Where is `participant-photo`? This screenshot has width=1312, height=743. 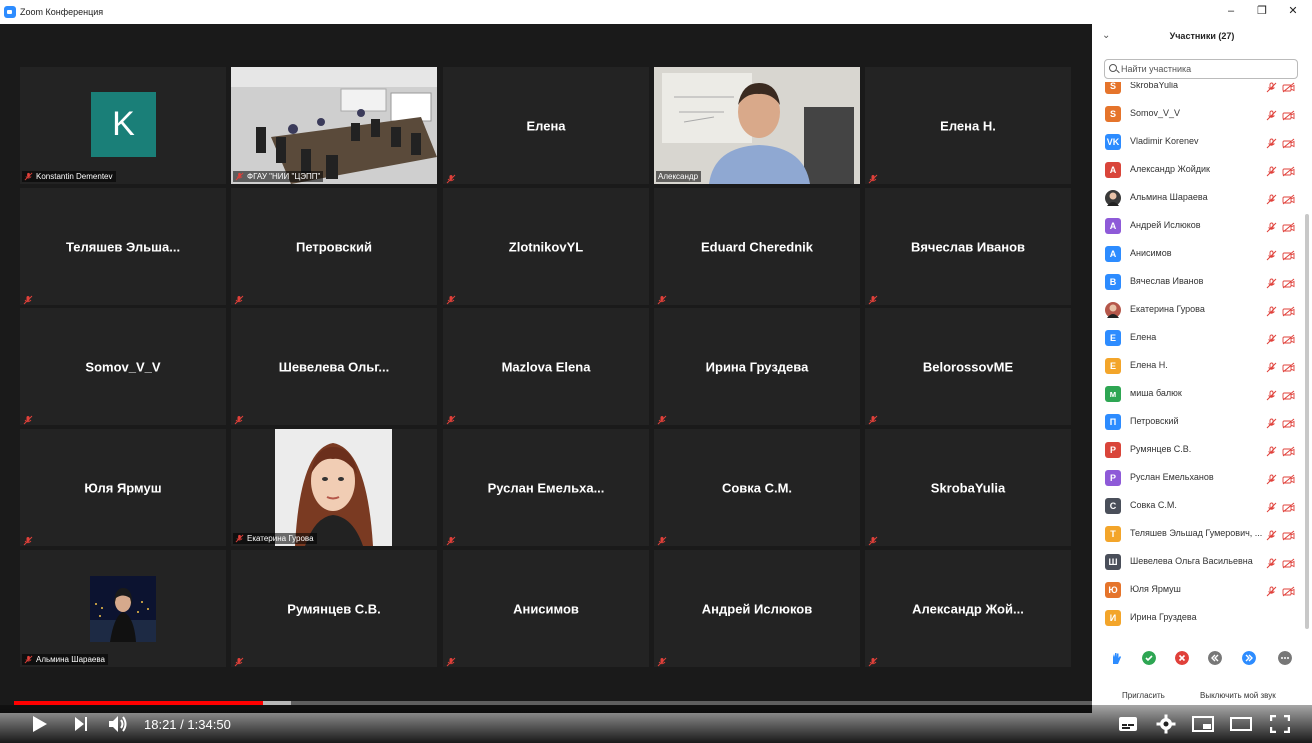
participant-photo is located at coordinates (123, 609).